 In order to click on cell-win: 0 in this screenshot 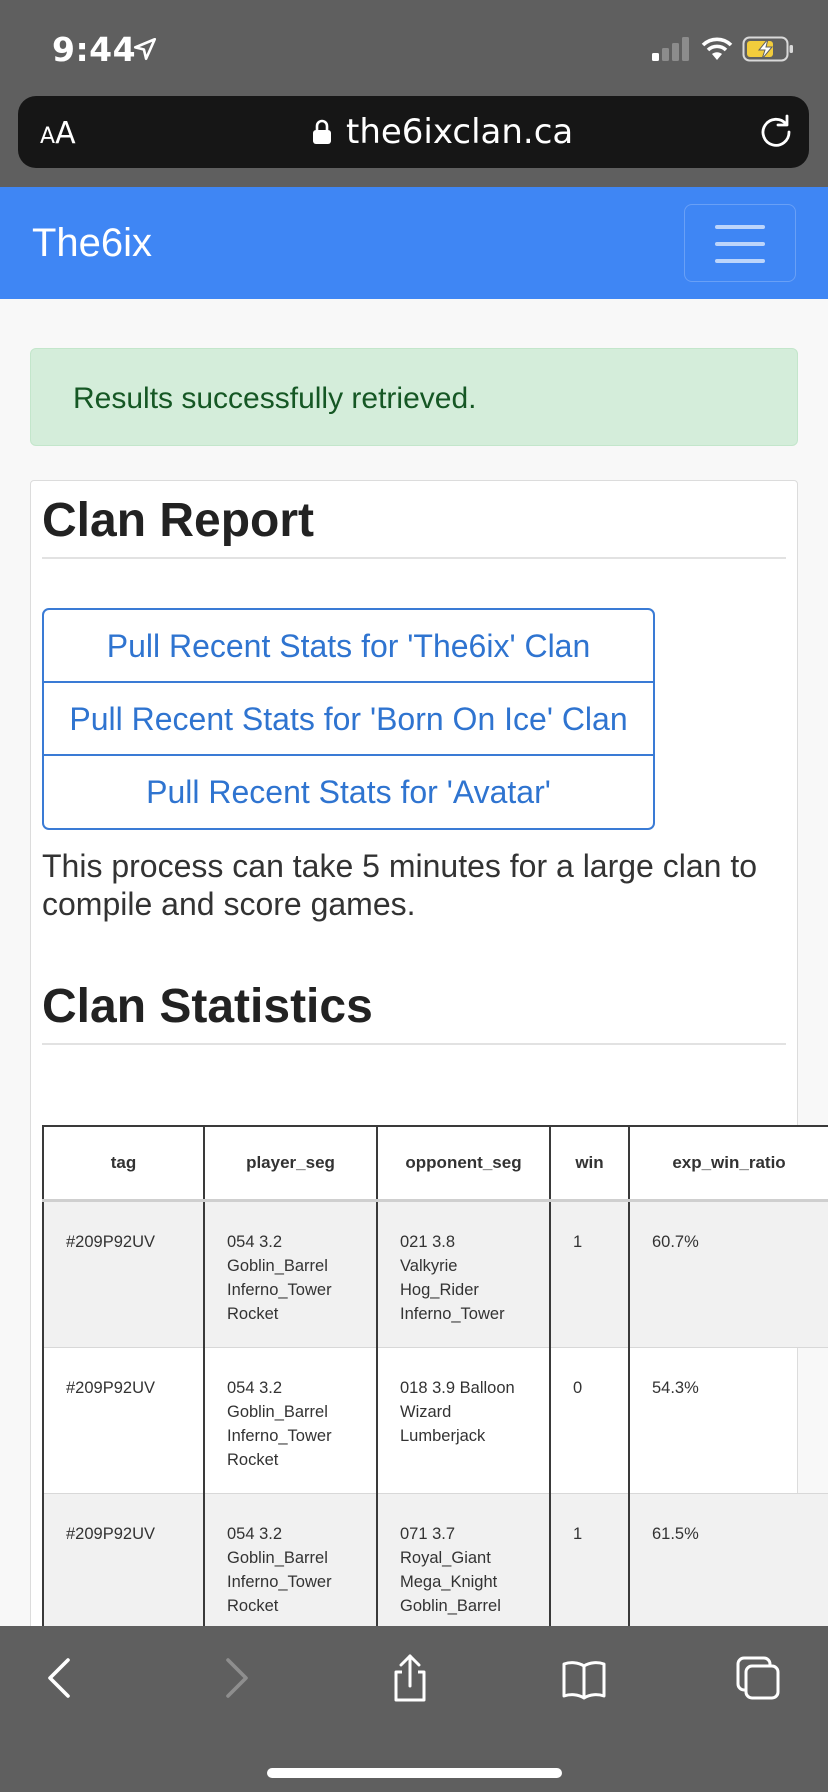, I will do `click(589, 1420)`.